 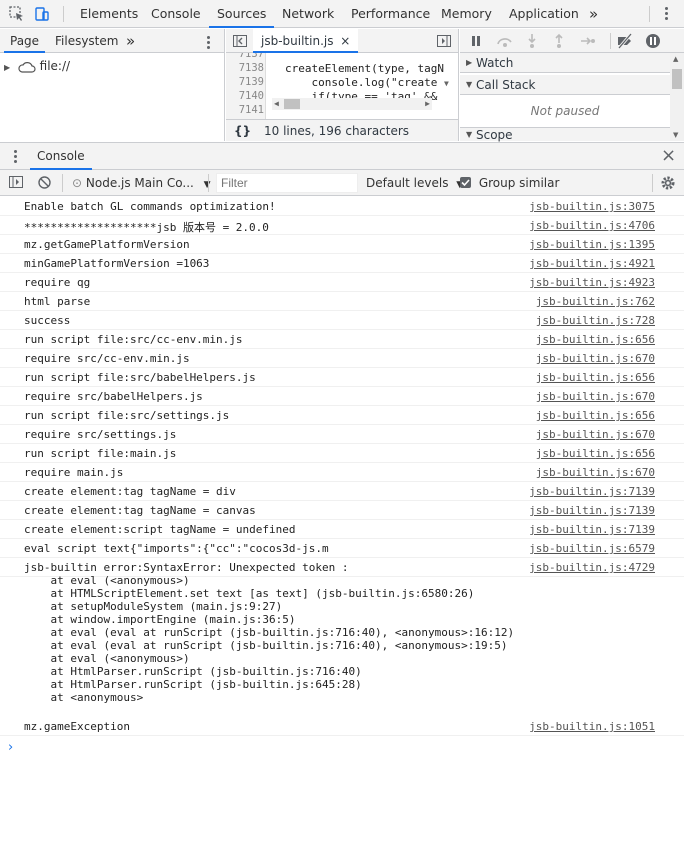 What do you see at coordinates (55, 66) in the screenshot?
I see `tree-item-label: file://` at bounding box center [55, 66].